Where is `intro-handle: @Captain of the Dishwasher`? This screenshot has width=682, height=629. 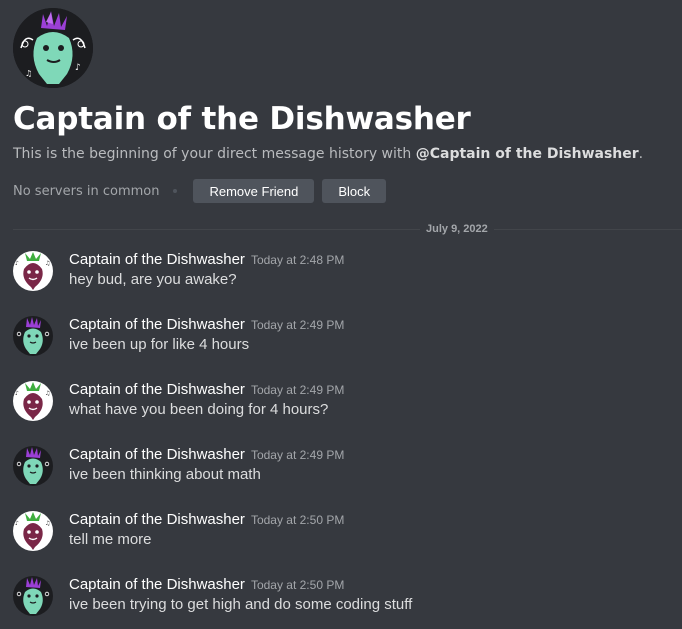 intro-handle: @Captain of the Dishwasher is located at coordinates (527, 154).